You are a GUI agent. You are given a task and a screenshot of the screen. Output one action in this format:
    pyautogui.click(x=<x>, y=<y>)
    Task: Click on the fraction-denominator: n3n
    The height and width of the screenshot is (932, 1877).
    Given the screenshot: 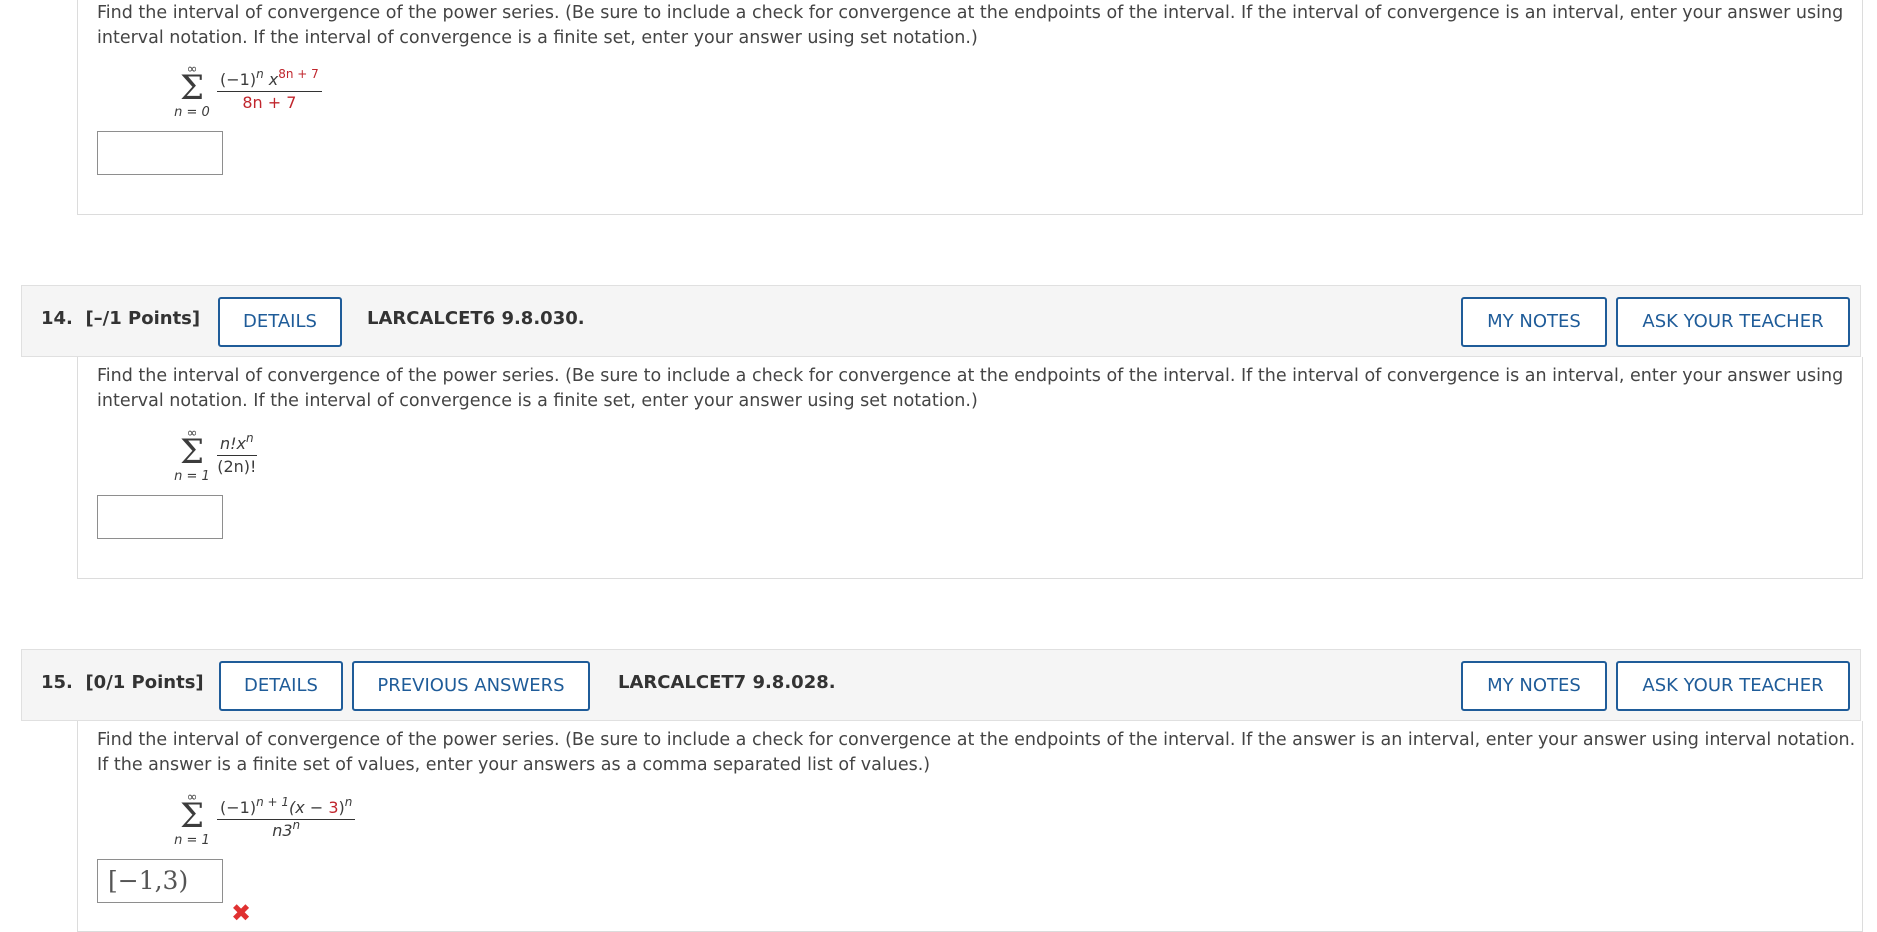 What is the action you would take?
    pyautogui.click(x=286, y=829)
    